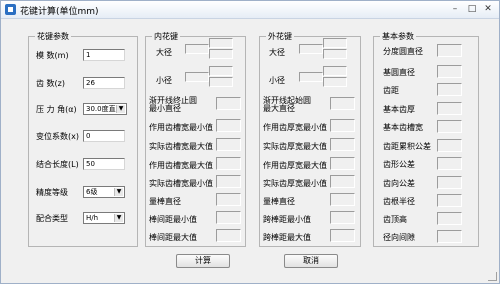 This screenshot has width=500, height=284. Describe the element at coordinates (221, 71) in the screenshot. I see `internal-minor-upper` at that location.